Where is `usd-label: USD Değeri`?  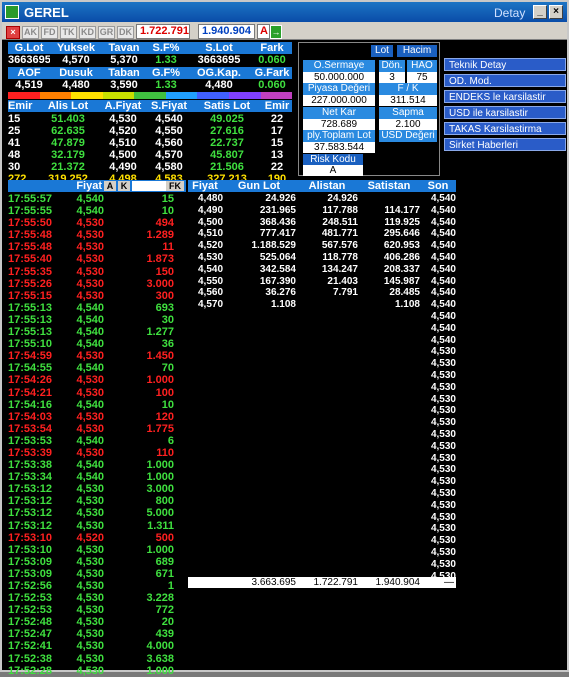
usd-label: USD Değeri is located at coordinates (408, 136).